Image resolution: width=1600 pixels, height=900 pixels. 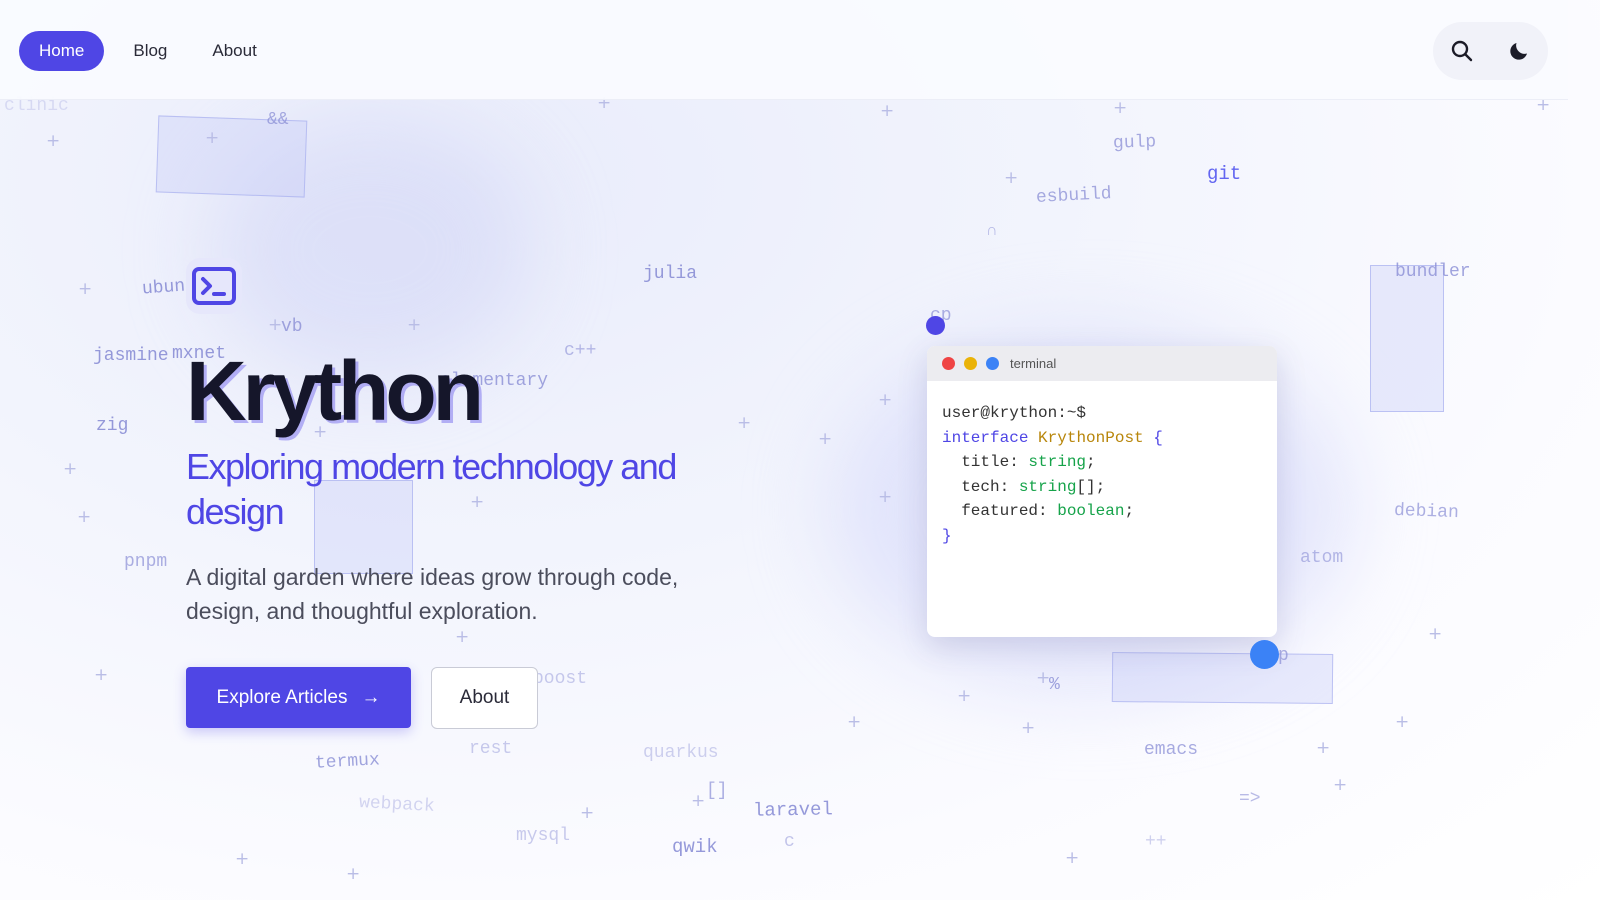 I want to click on explore-articles-button: Explore Articles →, so click(x=298, y=697).